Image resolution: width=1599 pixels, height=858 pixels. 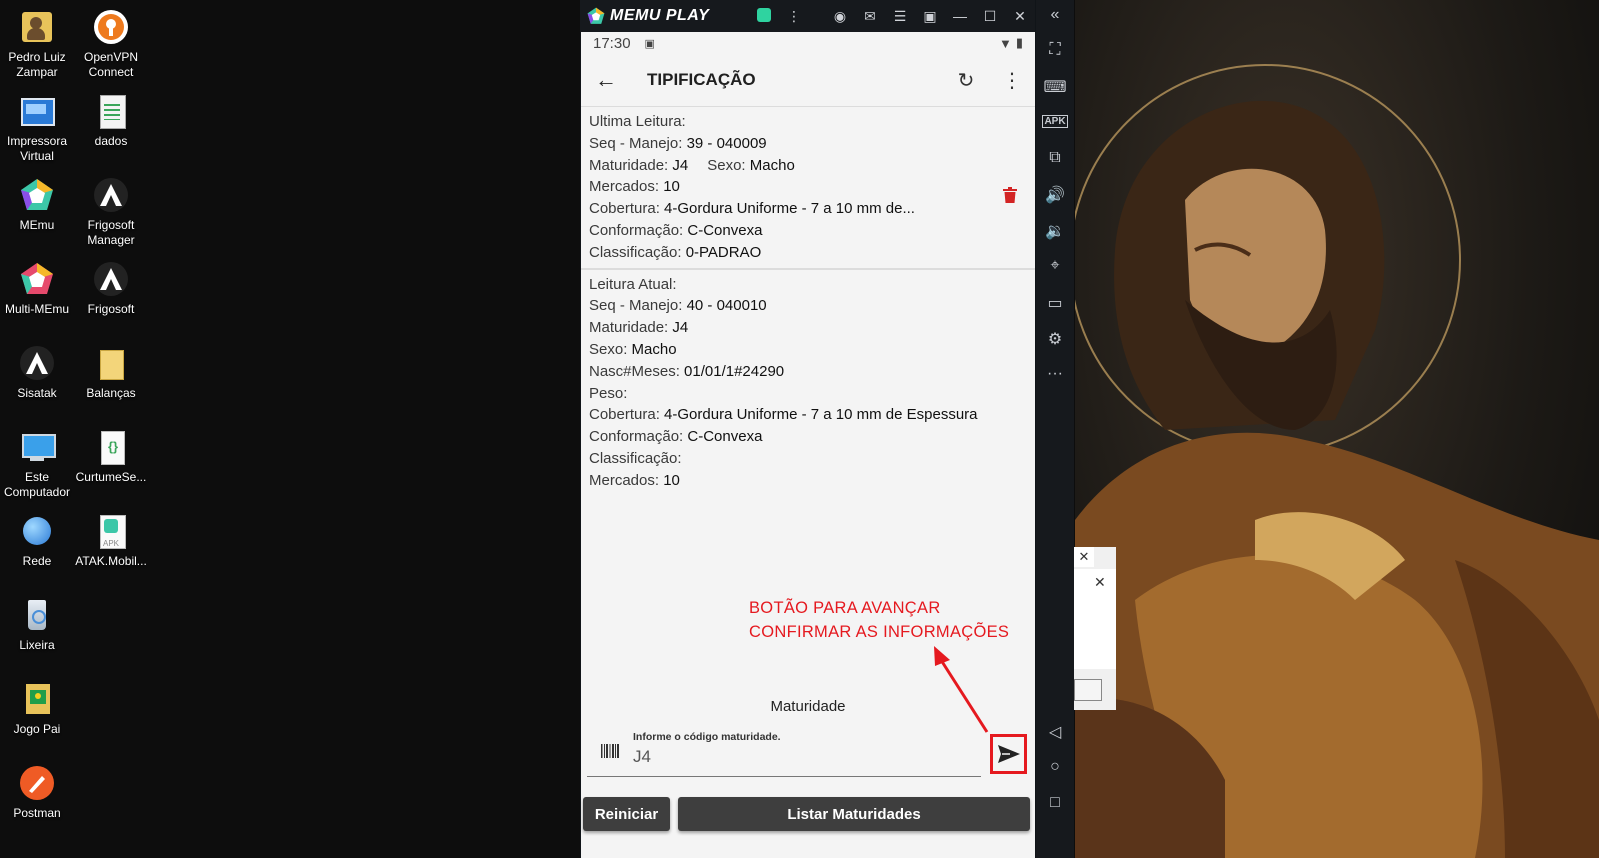 I want to click on desktop-icon-balancas: Balanças, so click(x=111, y=370).